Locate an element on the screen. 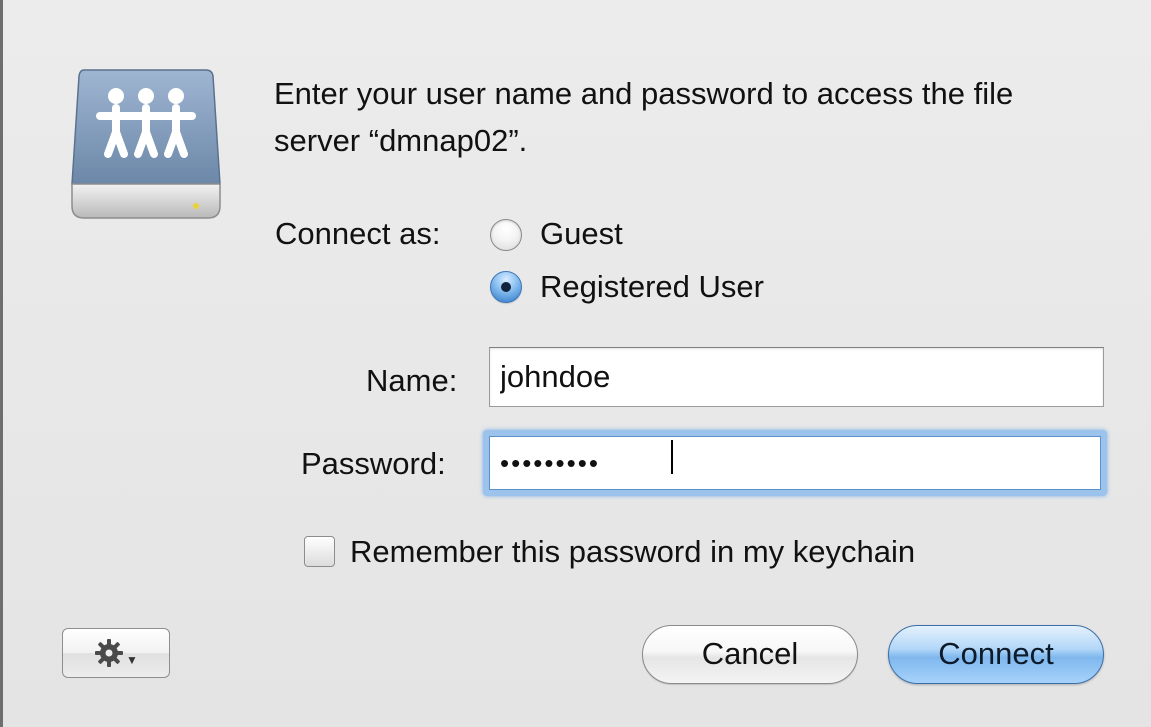 The image size is (1151, 727). chevron-down-icon: ▼ is located at coordinates (132, 660).